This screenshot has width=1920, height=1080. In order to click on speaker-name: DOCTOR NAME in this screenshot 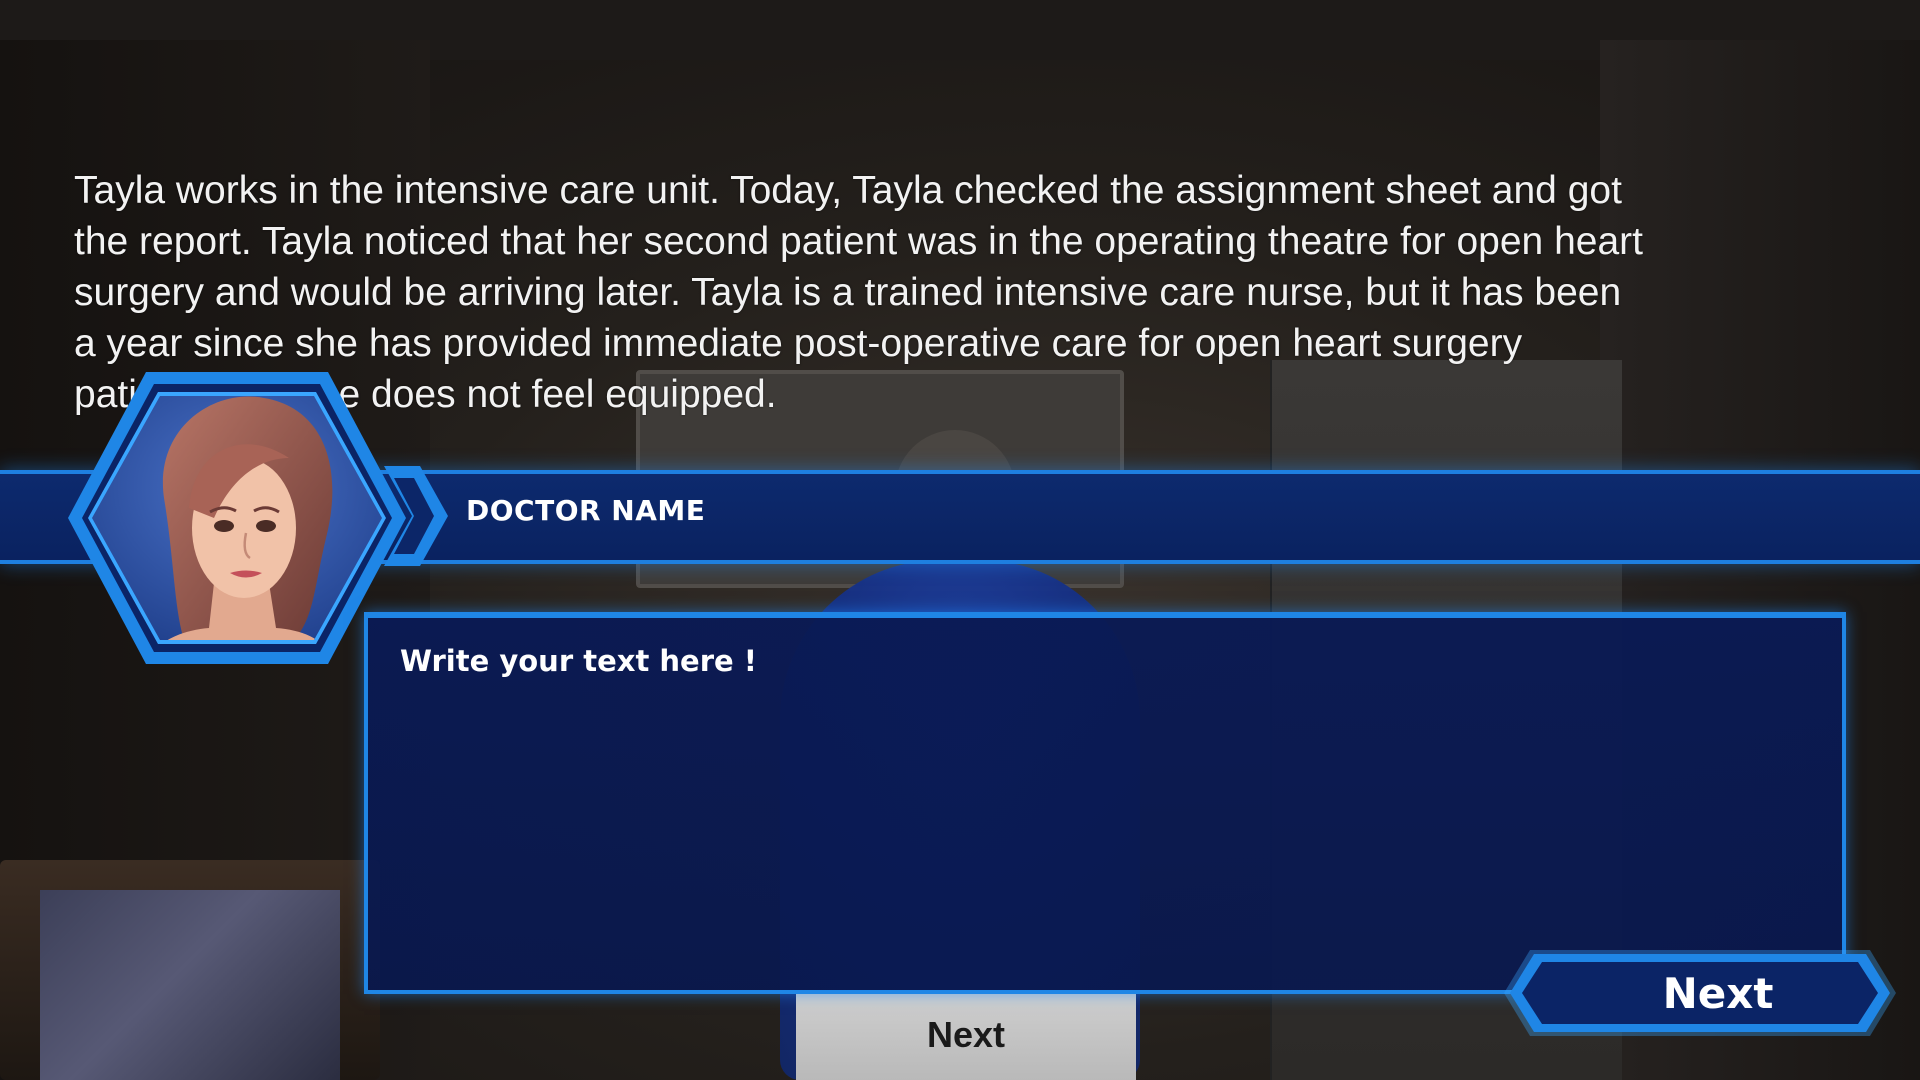, I will do `click(586, 510)`.